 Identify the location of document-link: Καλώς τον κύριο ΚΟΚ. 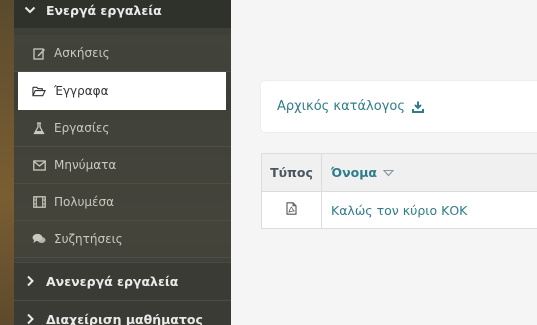
(394, 210).